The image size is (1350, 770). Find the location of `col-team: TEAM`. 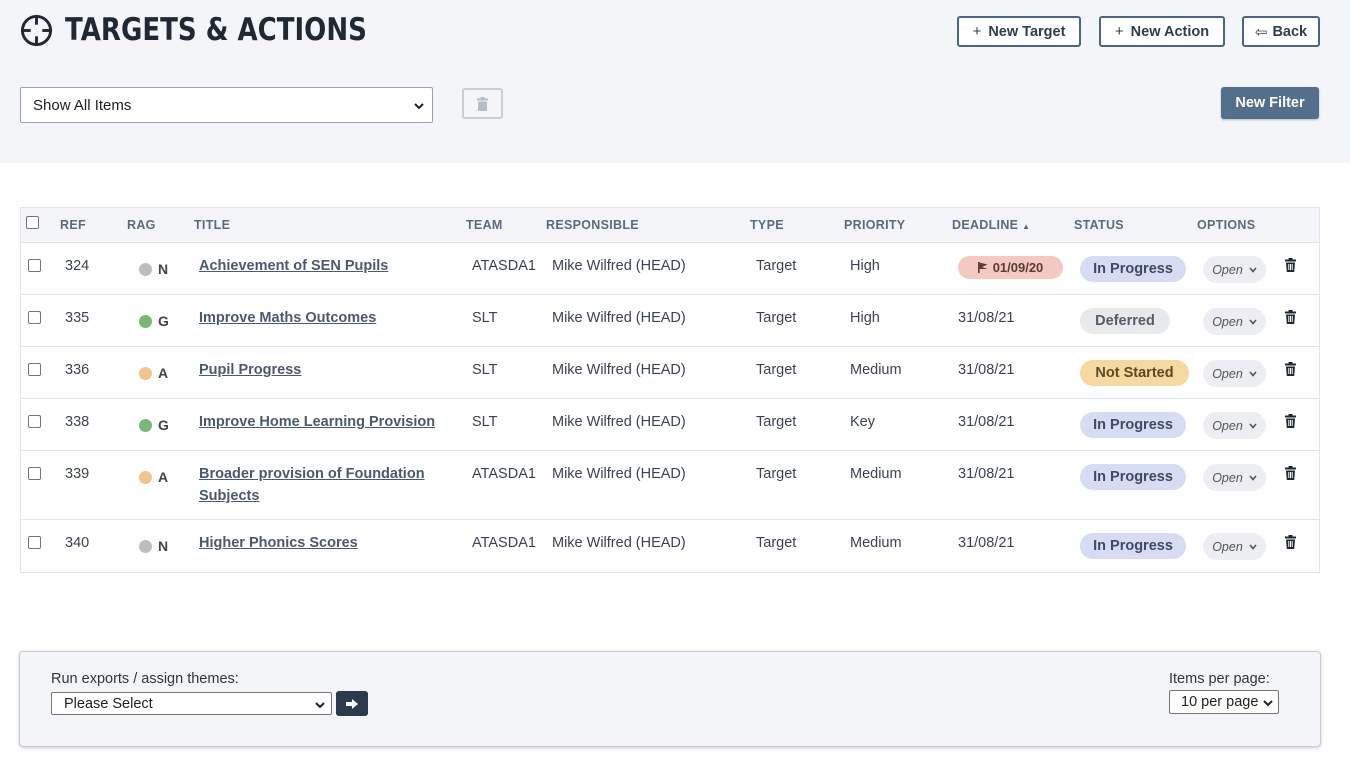

col-team: TEAM is located at coordinates (484, 225).